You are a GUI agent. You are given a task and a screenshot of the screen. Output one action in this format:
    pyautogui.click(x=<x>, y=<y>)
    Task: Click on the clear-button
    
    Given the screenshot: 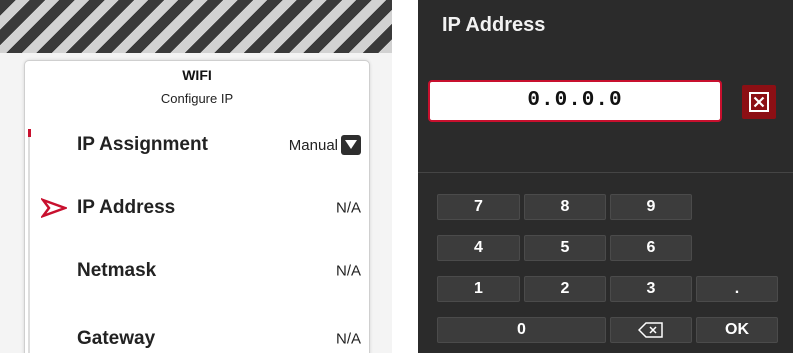 What is the action you would take?
    pyautogui.click(x=759, y=102)
    